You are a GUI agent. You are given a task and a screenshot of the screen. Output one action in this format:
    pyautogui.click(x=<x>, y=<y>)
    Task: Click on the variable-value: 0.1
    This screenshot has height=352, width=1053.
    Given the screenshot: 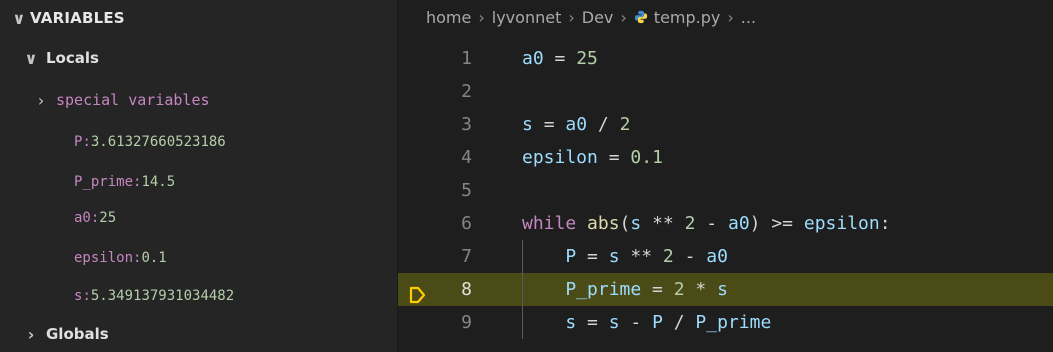 What is the action you would take?
    pyautogui.click(x=154, y=258)
    